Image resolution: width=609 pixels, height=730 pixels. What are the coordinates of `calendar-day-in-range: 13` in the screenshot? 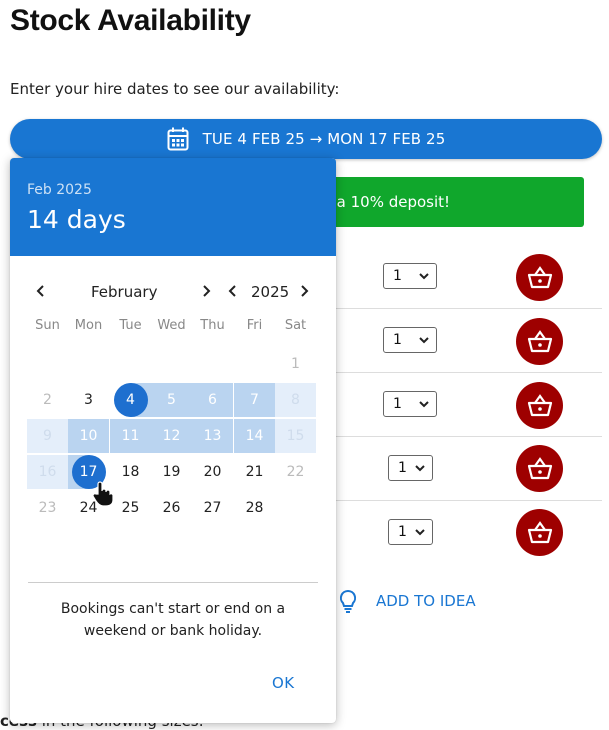 It's located at (212, 436).